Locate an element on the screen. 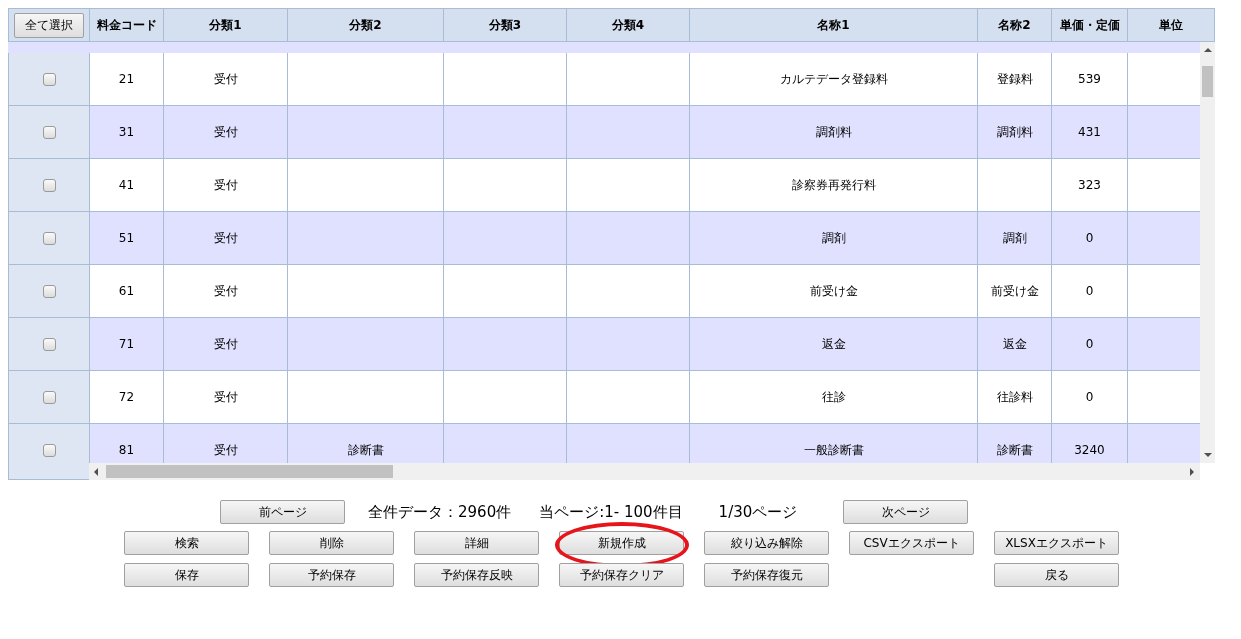 Image resolution: width=1241 pixels, height=639 pixels. cell-text: 往診 is located at coordinates (833, 397).